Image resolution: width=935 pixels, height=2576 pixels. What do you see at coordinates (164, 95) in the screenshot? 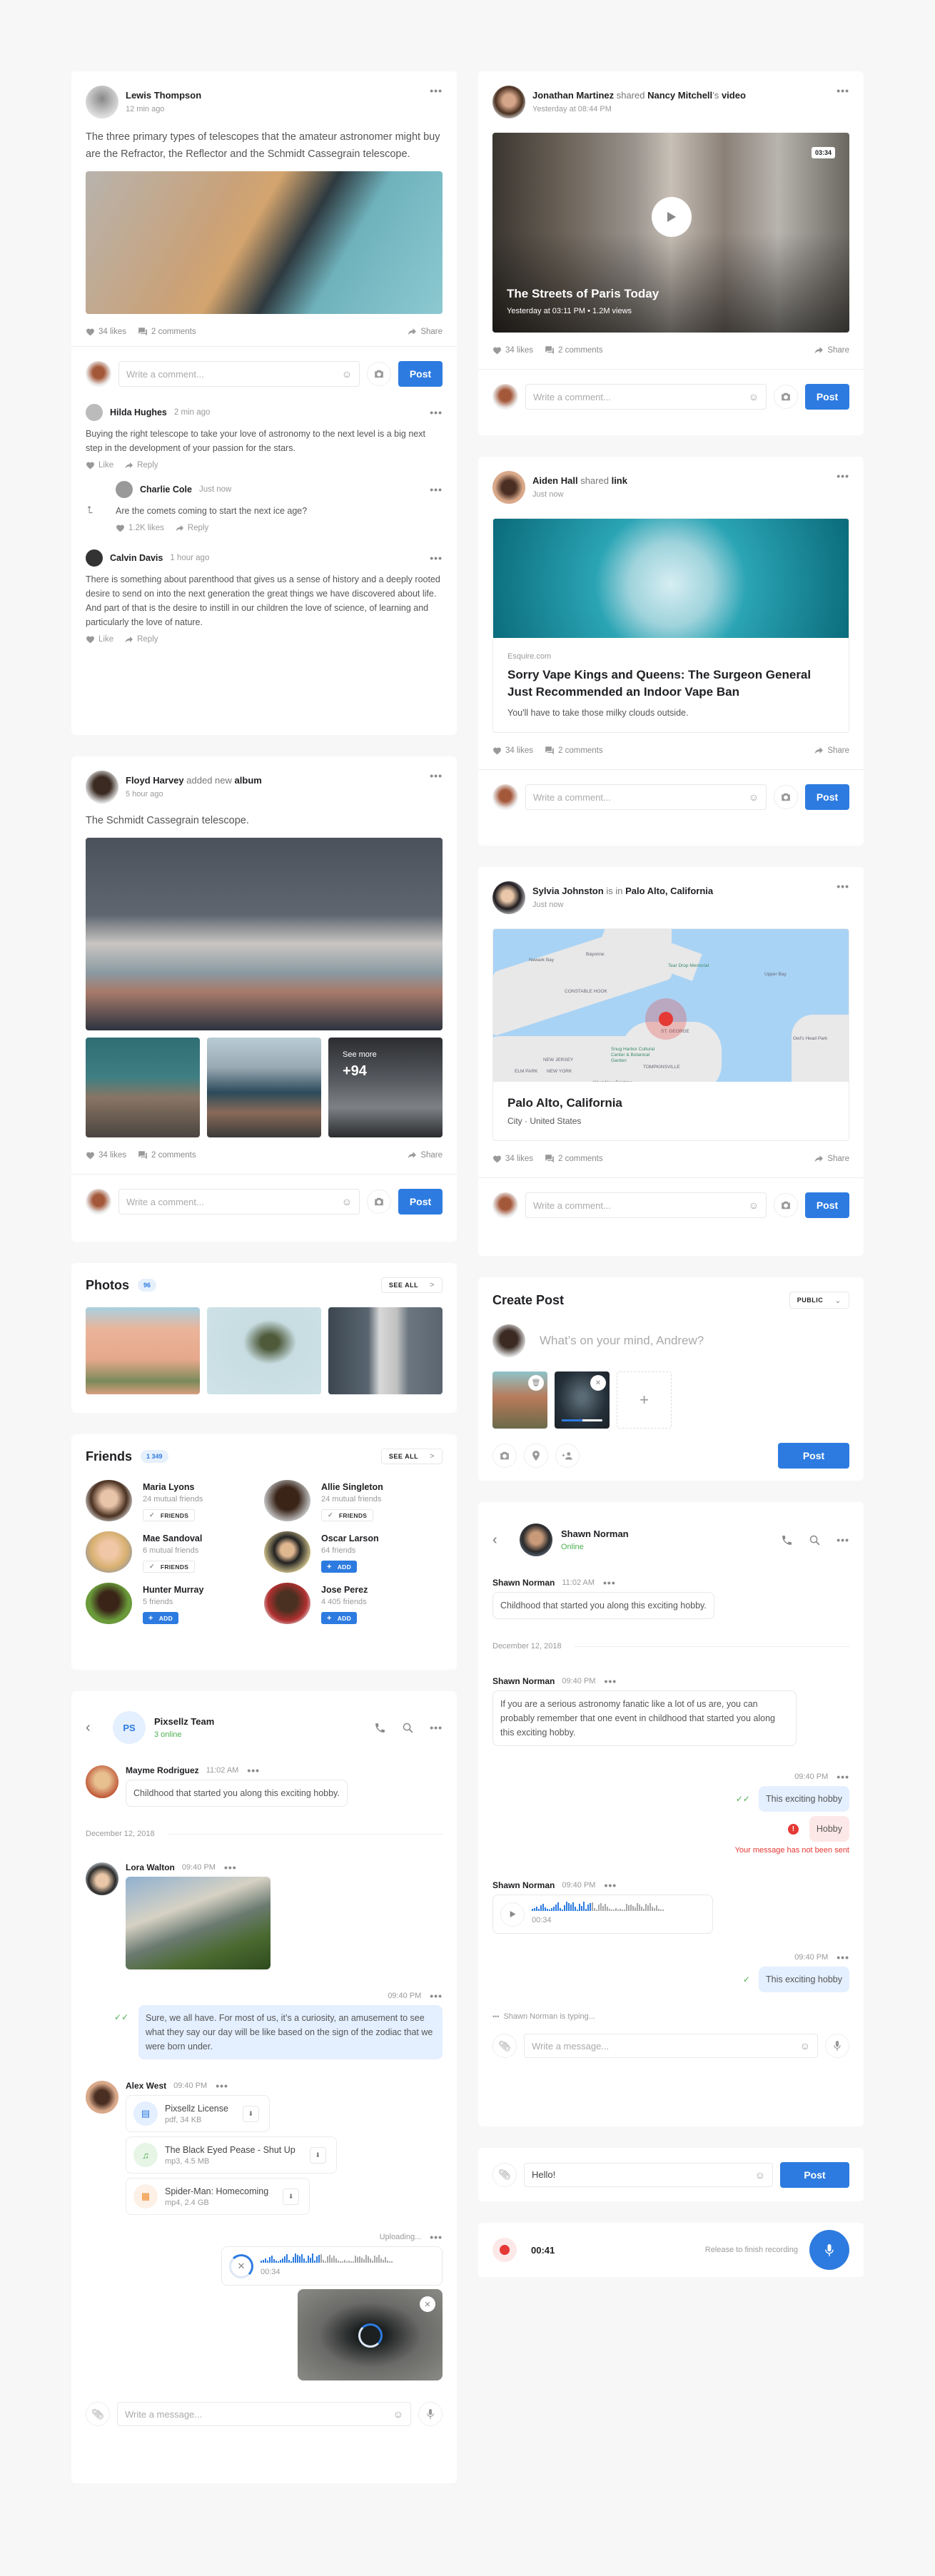
I see `author-name: Lewis Thompson` at bounding box center [164, 95].